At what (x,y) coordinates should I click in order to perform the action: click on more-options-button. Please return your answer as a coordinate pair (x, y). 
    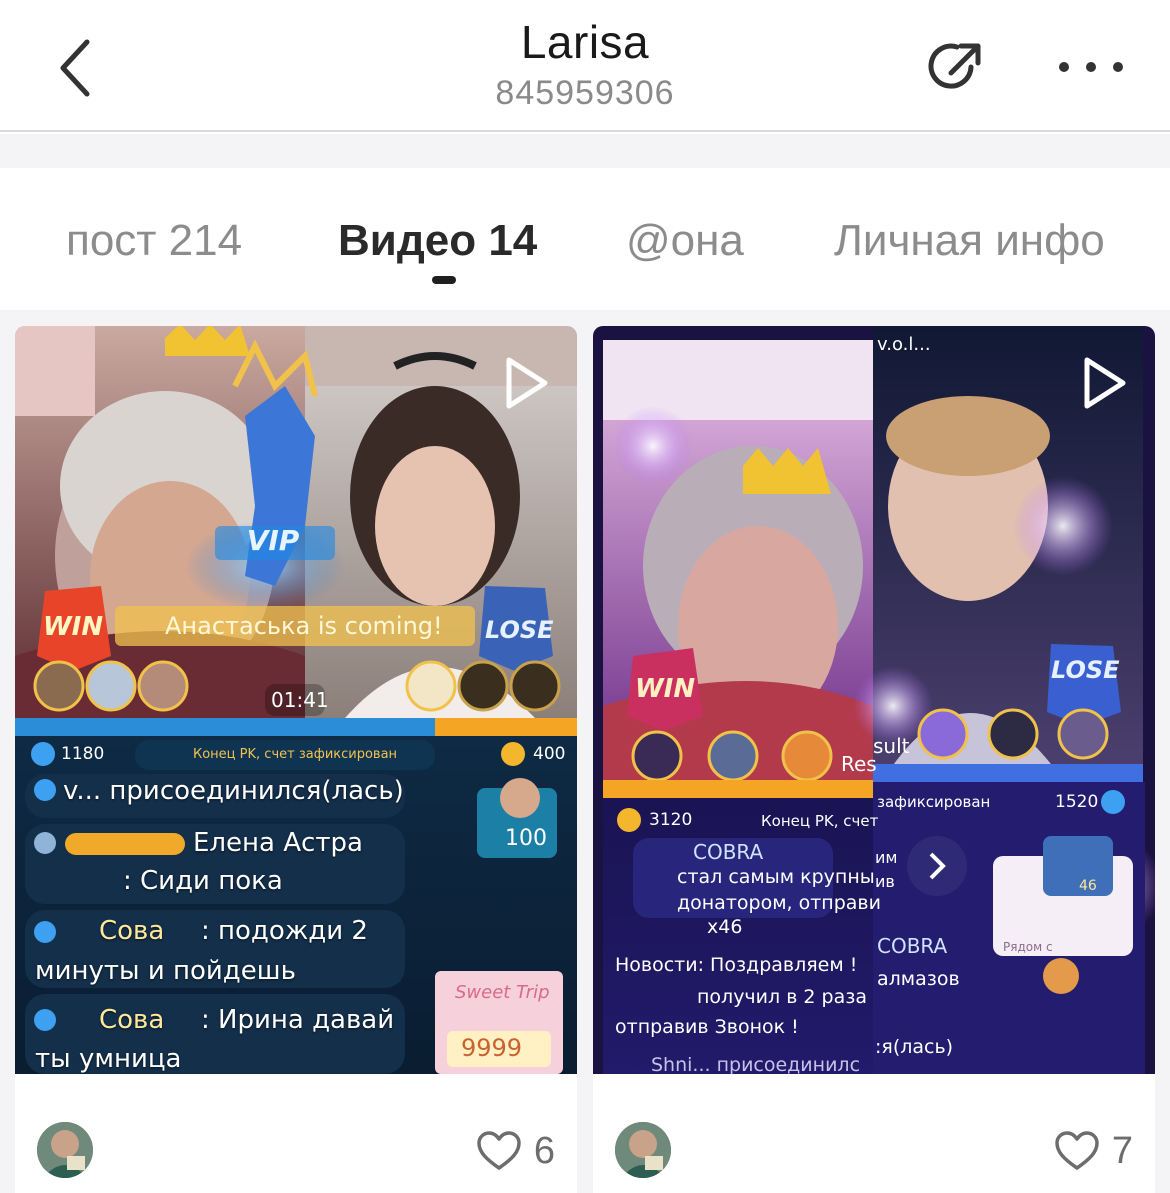
    Looking at the image, I should click on (1091, 67).